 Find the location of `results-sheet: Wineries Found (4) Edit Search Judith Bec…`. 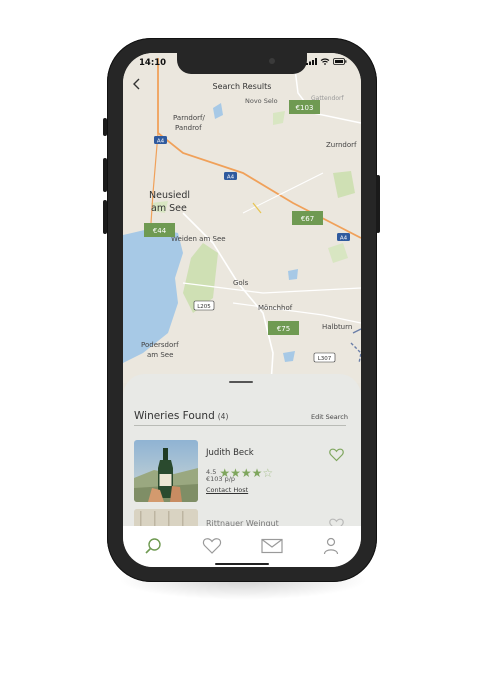

results-sheet: Wineries Found (4) Edit Search Judith Bec… is located at coordinates (242, 454).